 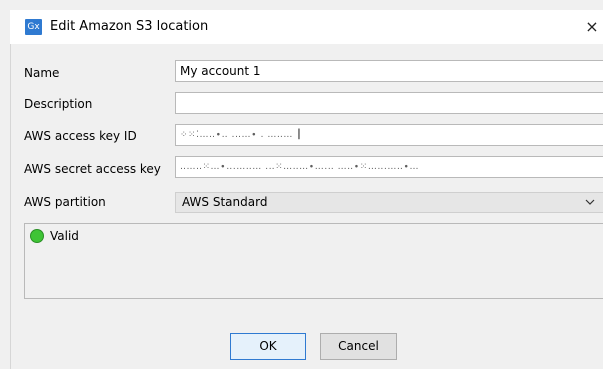 What do you see at coordinates (389, 103) in the screenshot?
I see `description-field` at bounding box center [389, 103].